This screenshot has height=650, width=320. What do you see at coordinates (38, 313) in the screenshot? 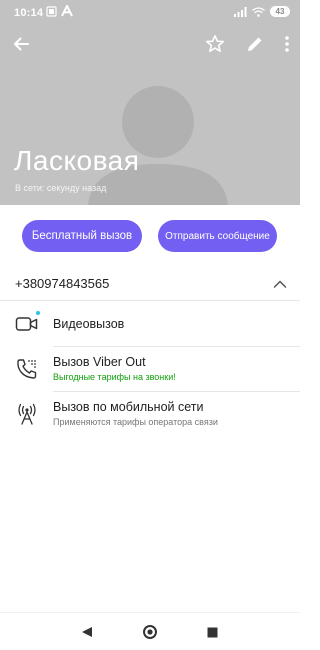
I see `online-dot` at bounding box center [38, 313].